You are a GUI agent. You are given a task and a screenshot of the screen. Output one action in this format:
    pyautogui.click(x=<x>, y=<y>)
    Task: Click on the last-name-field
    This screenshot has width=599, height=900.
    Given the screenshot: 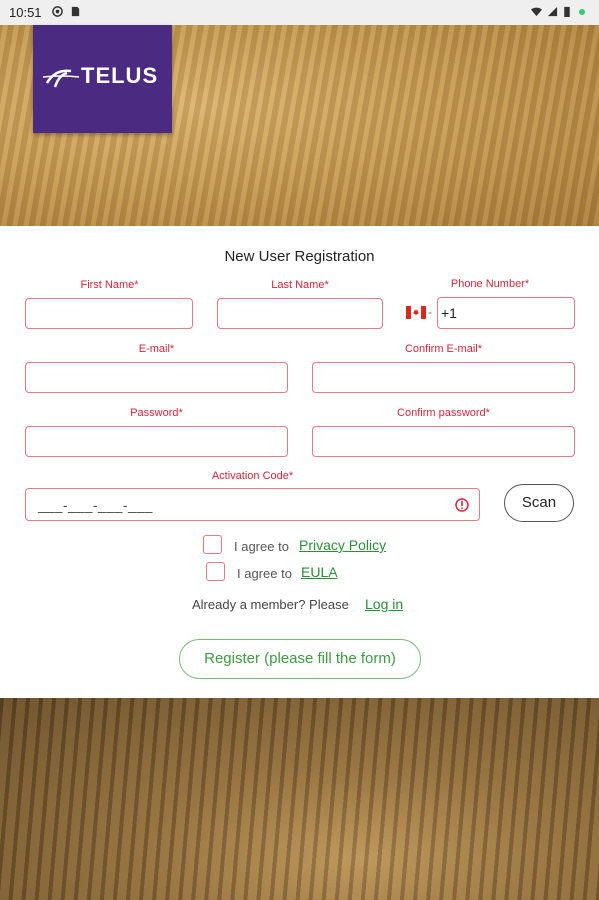 What is the action you would take?
    pyautogui.click(x=300, y=313)
    